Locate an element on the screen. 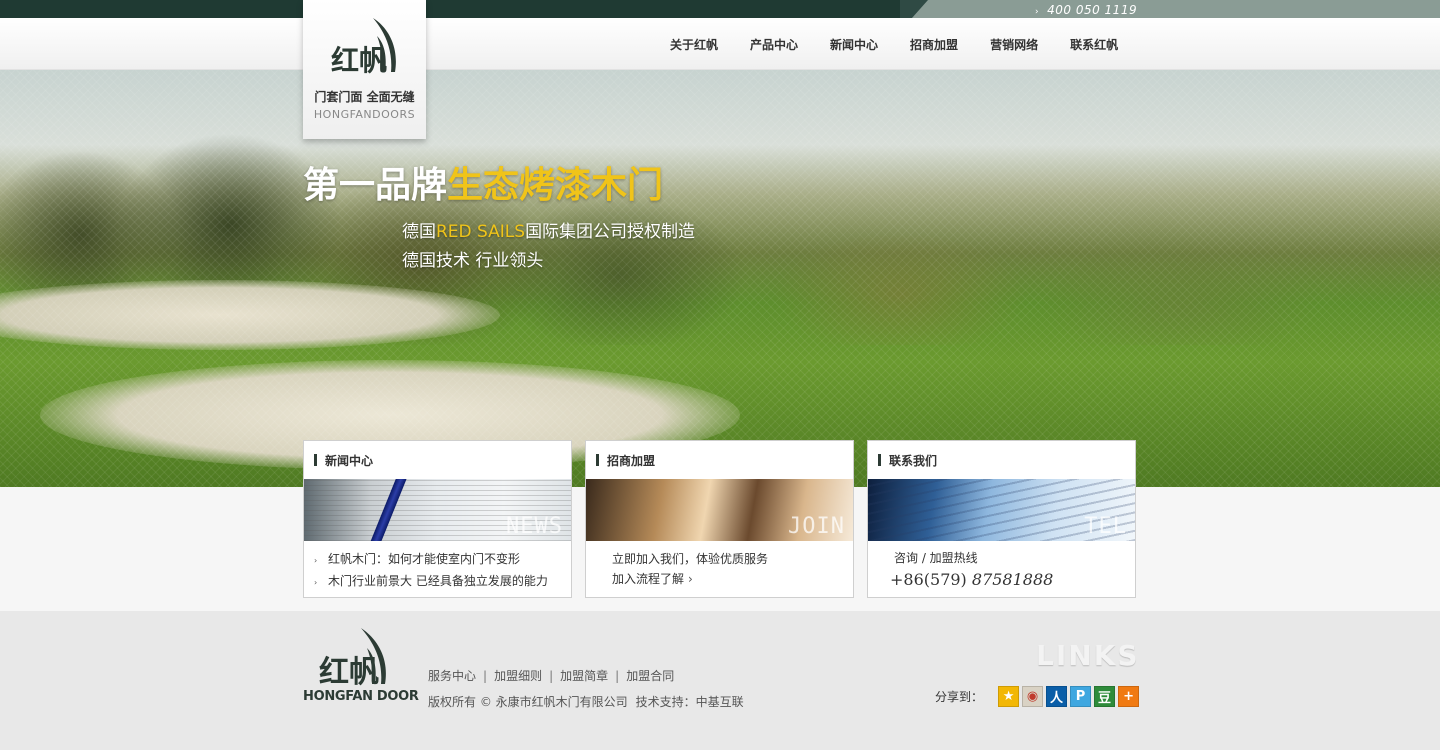 The width and height of the screenshot is (1440, 750). renren-icon: 人 is located at coordinates (1057, 696).